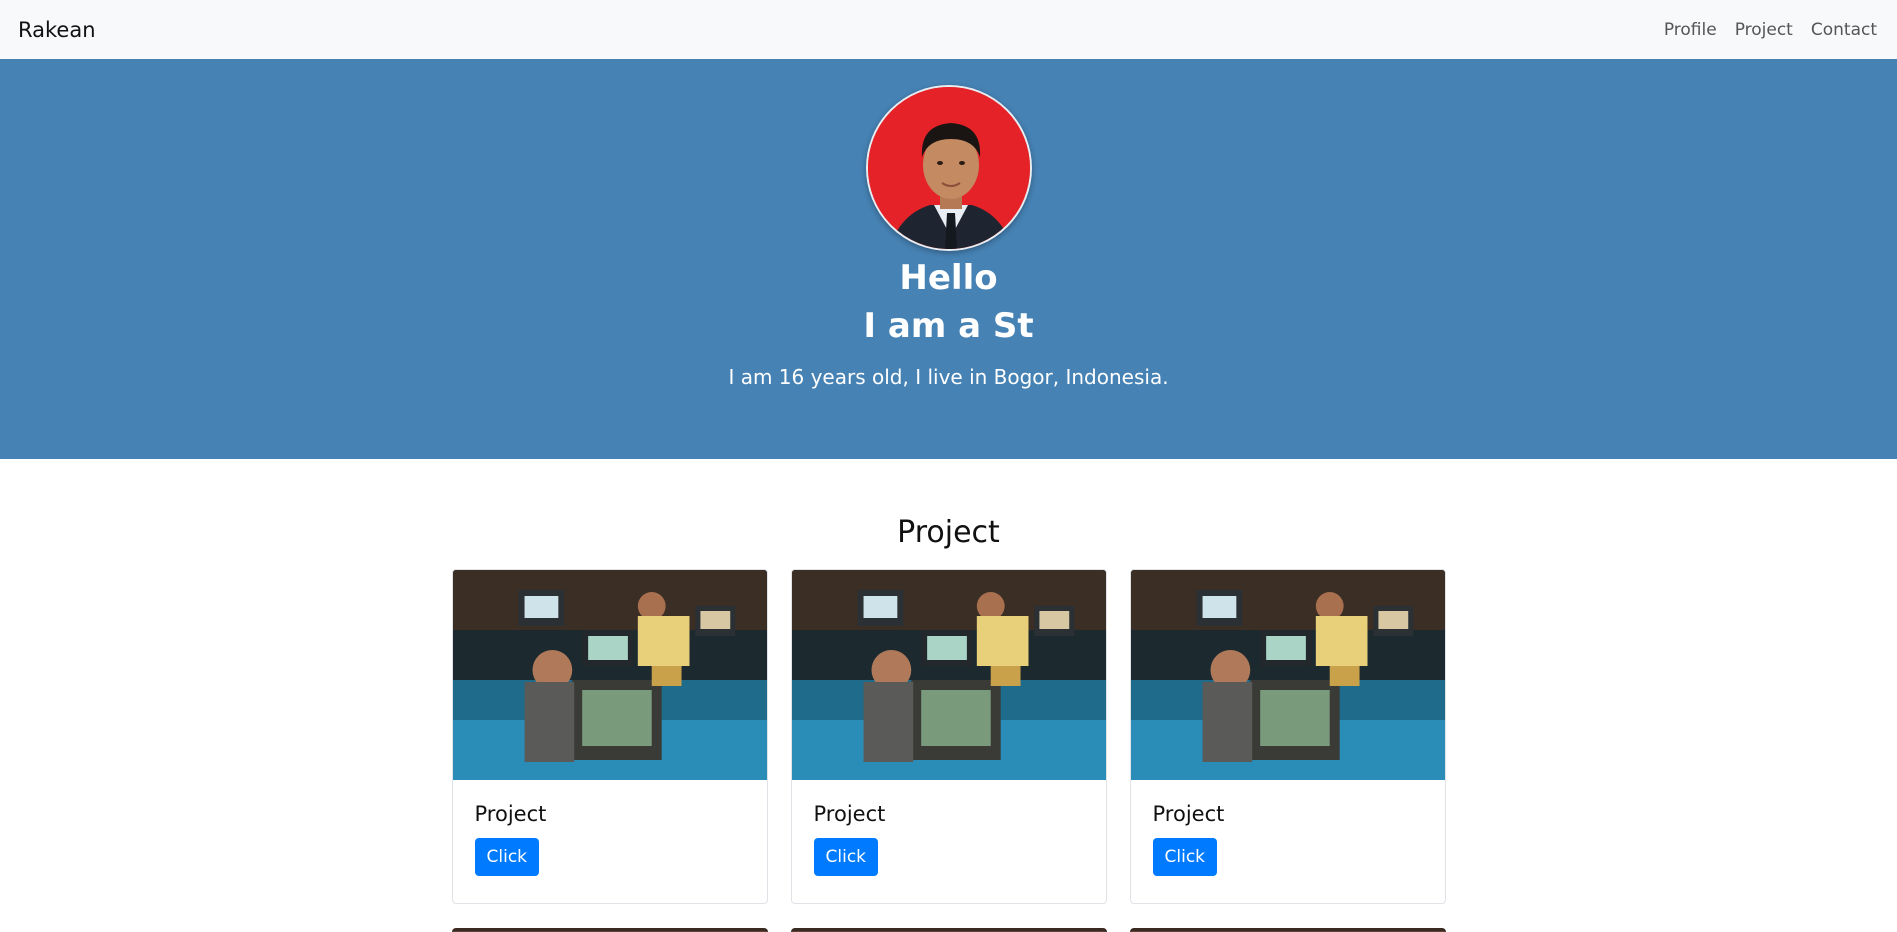 The image size is (1897, 932). I want to click on nav-link-profile: Profile, so click(1690, 30).